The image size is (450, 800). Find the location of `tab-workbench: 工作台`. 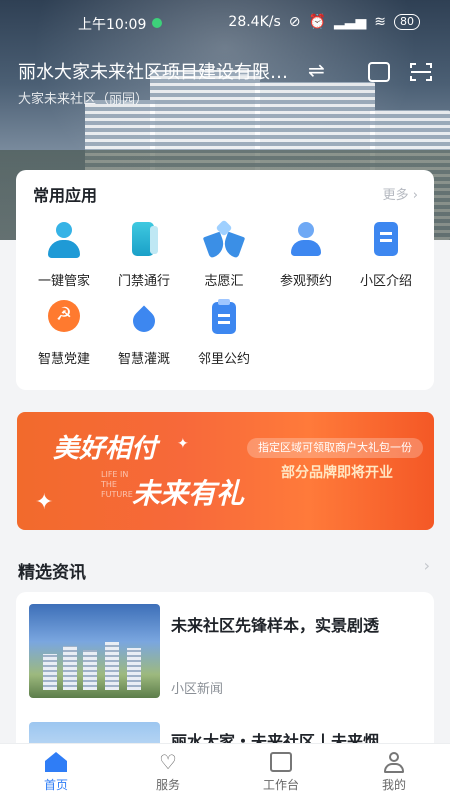

tab-workbench: 工作台 is located at coordinates (281, 772).